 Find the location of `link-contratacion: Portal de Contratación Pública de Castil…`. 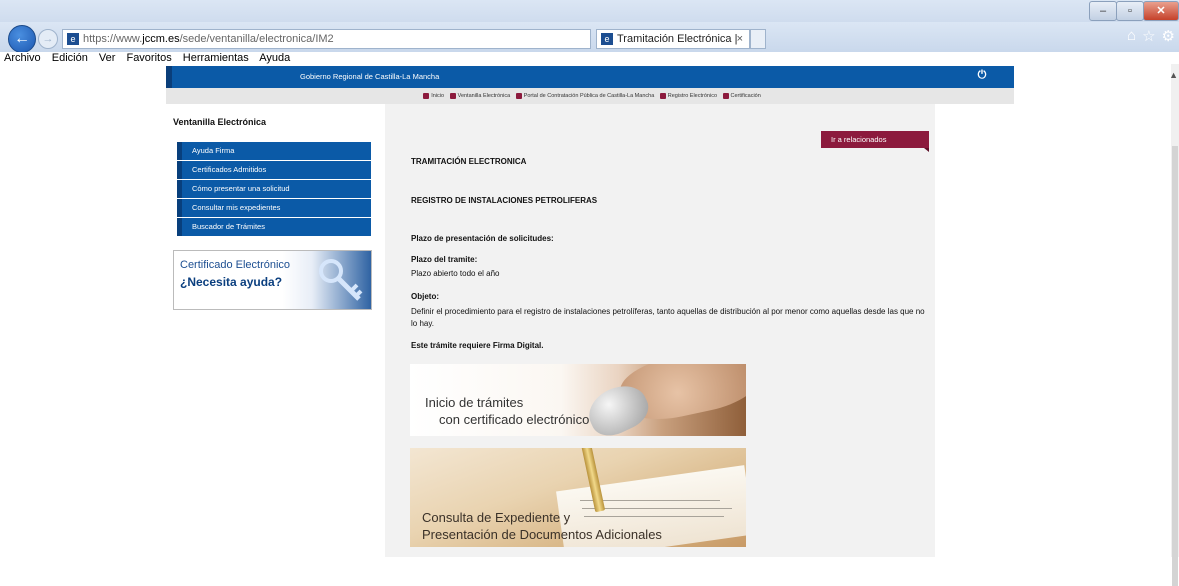

link-contratacion: Portal de Contratación Pública de Castil… is located at coordinates (589, 96).